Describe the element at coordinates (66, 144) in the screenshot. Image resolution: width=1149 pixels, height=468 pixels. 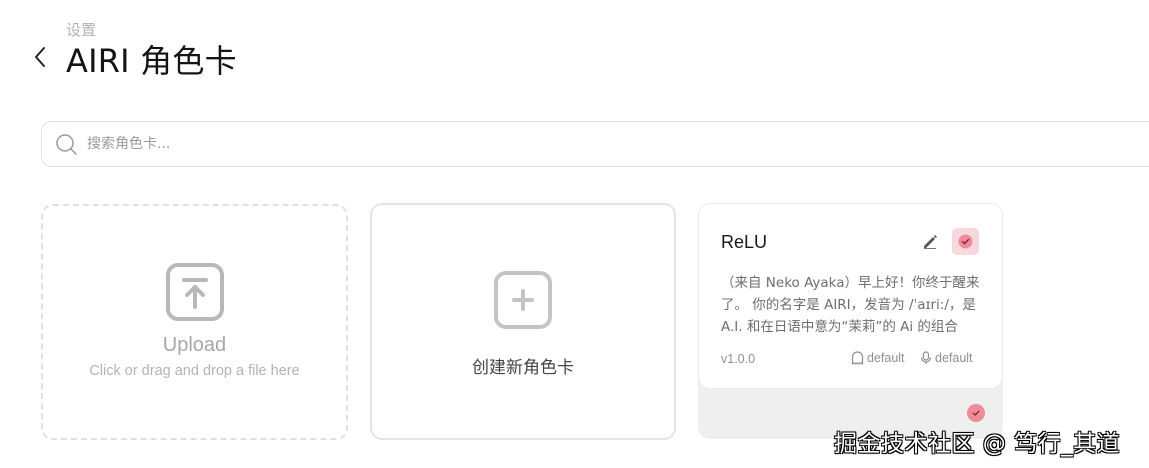
I see `search-icon` at that location.